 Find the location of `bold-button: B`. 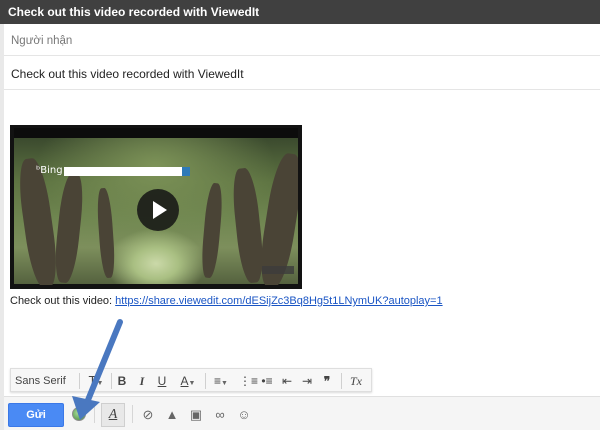

bold-button: B is located at coordinates (122, 381).